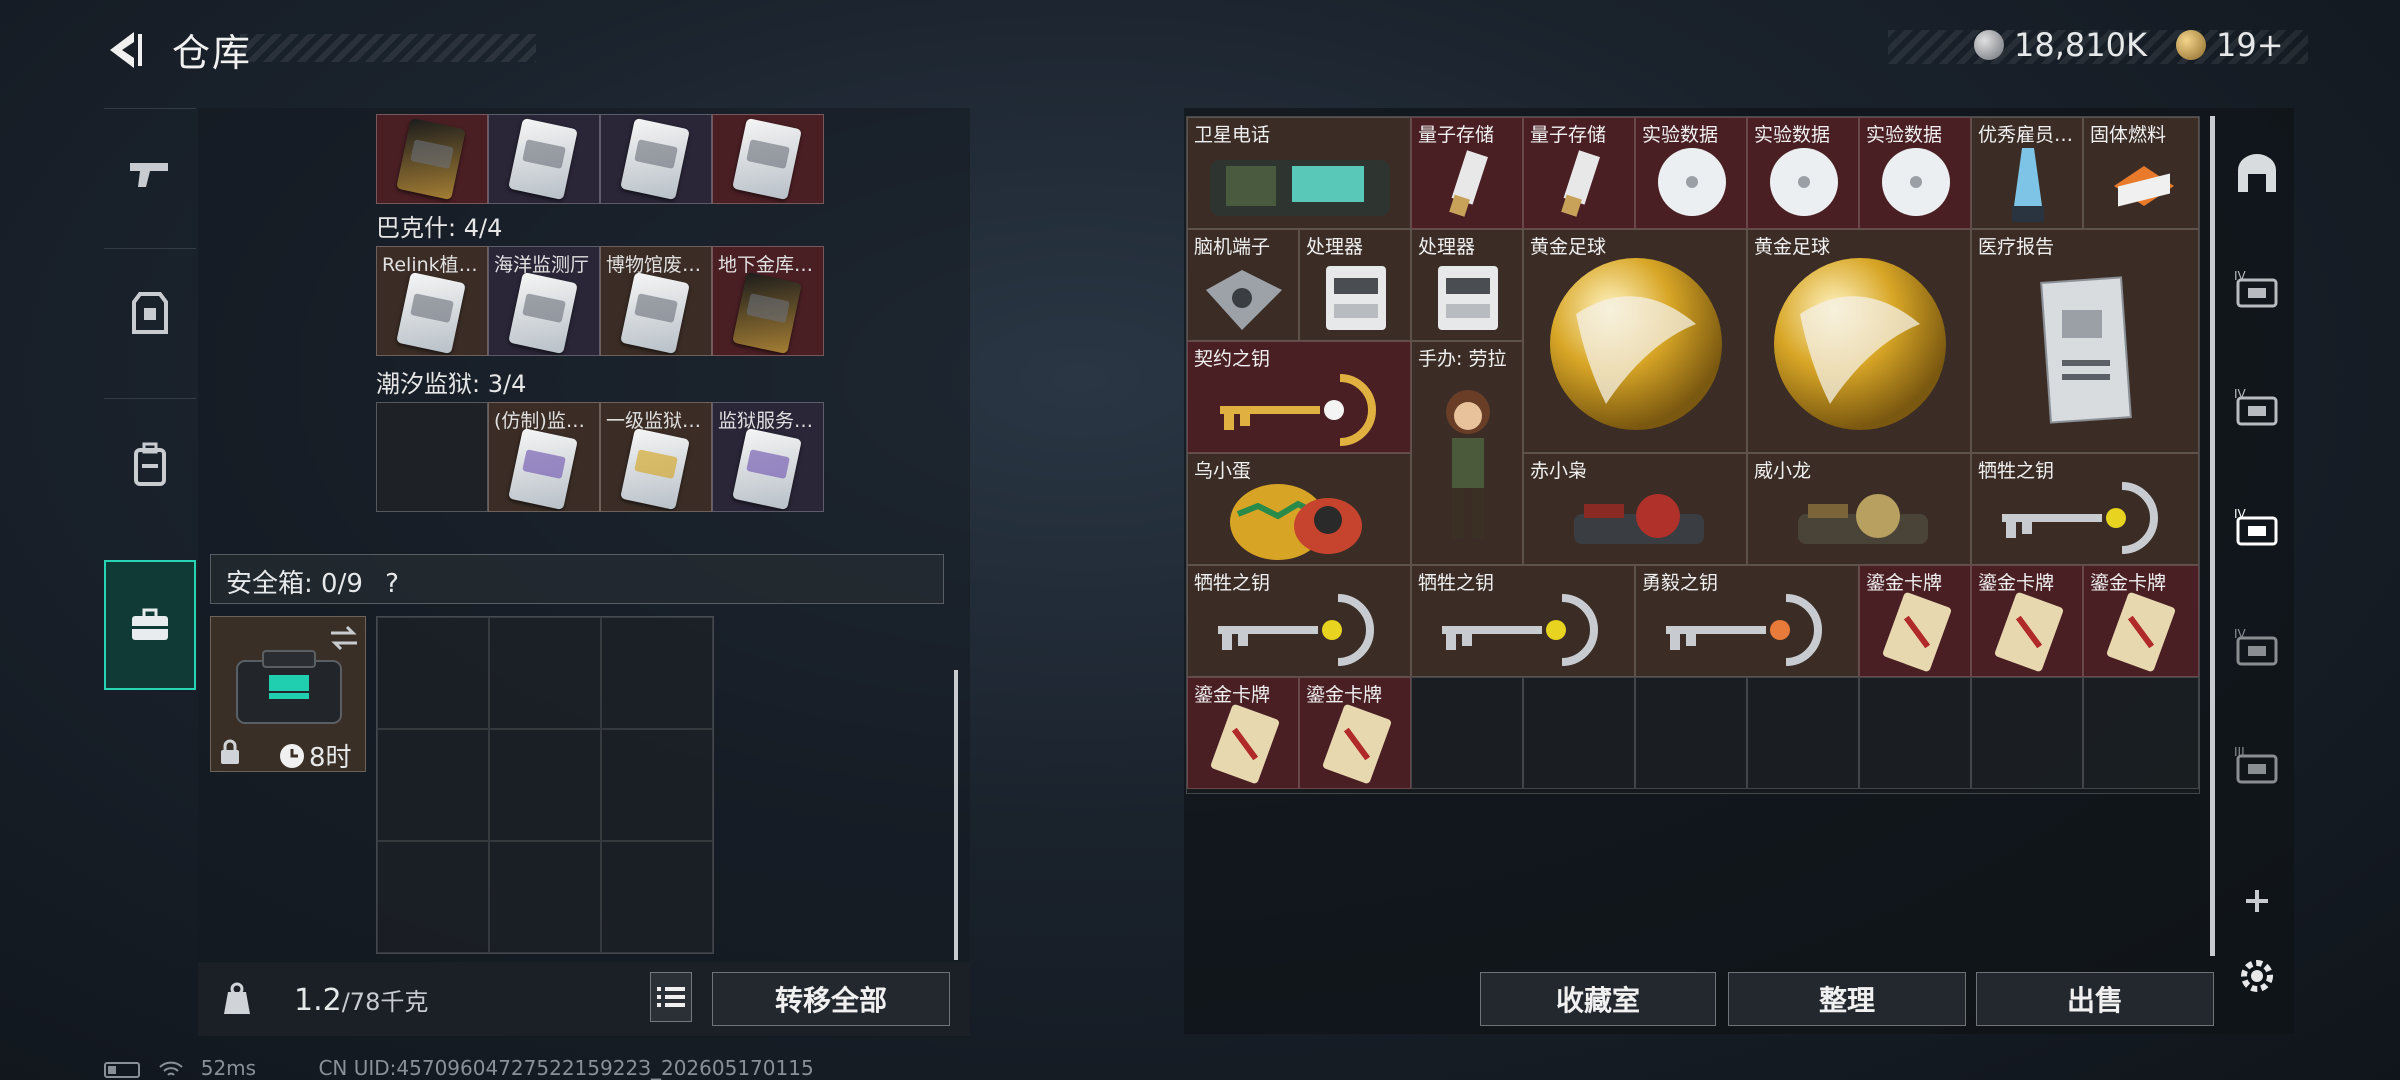 The width and height of the screenshot is (2400, 1080). Describe the element at coordinates (2128, 135) in the screenshot. I see `item-label: 固体燃料` at that location.